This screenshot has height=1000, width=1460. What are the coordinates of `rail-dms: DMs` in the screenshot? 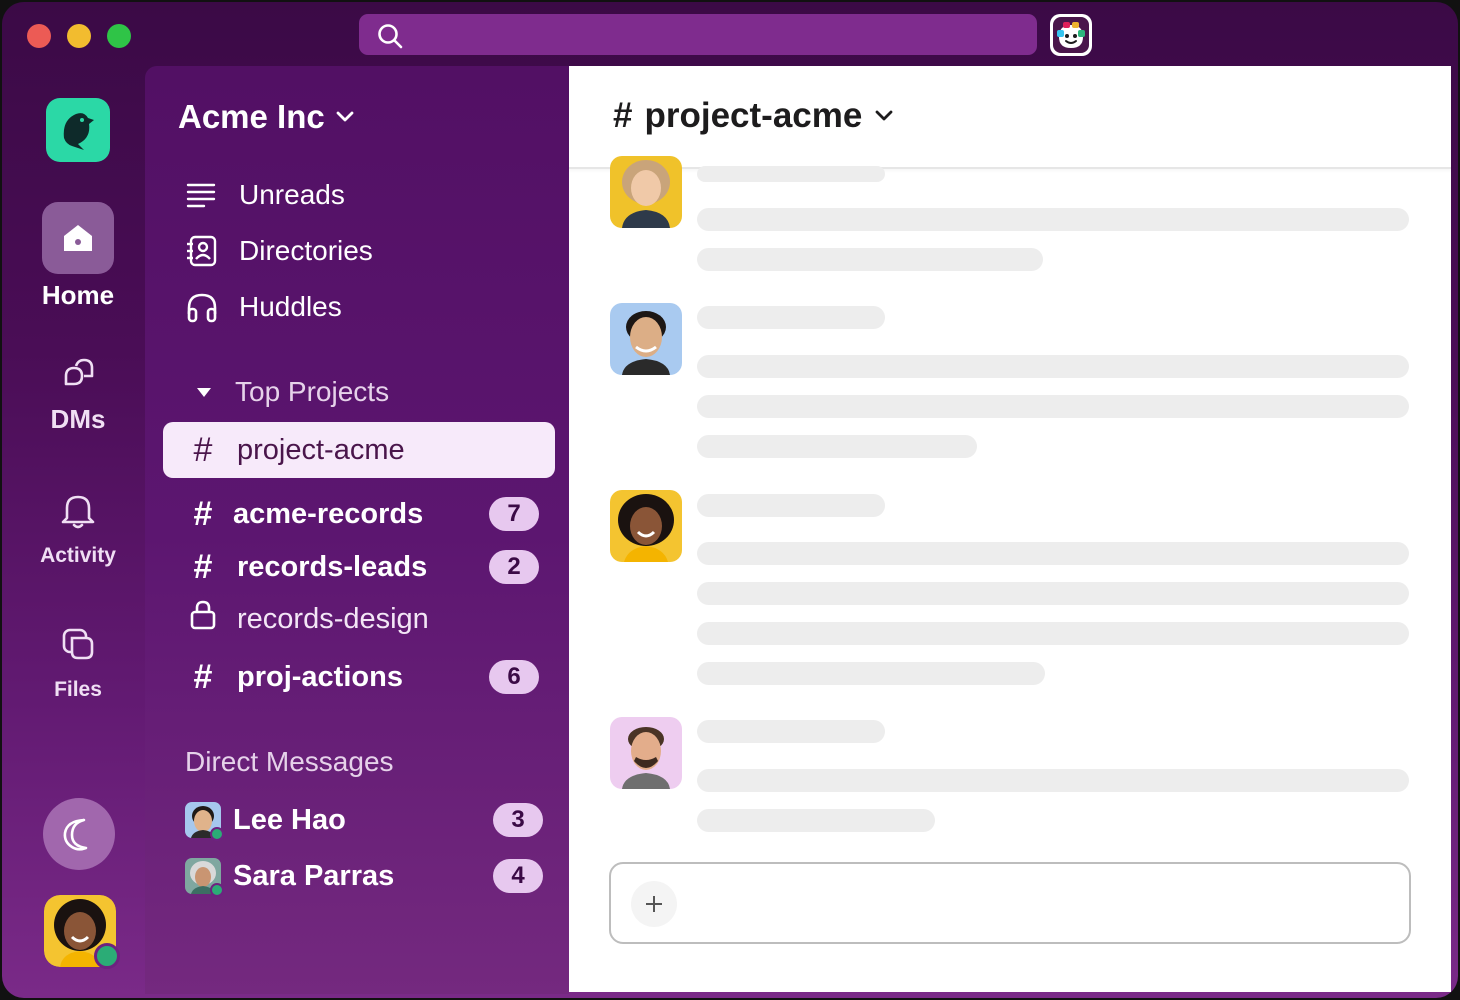 It's located at (78, 386).